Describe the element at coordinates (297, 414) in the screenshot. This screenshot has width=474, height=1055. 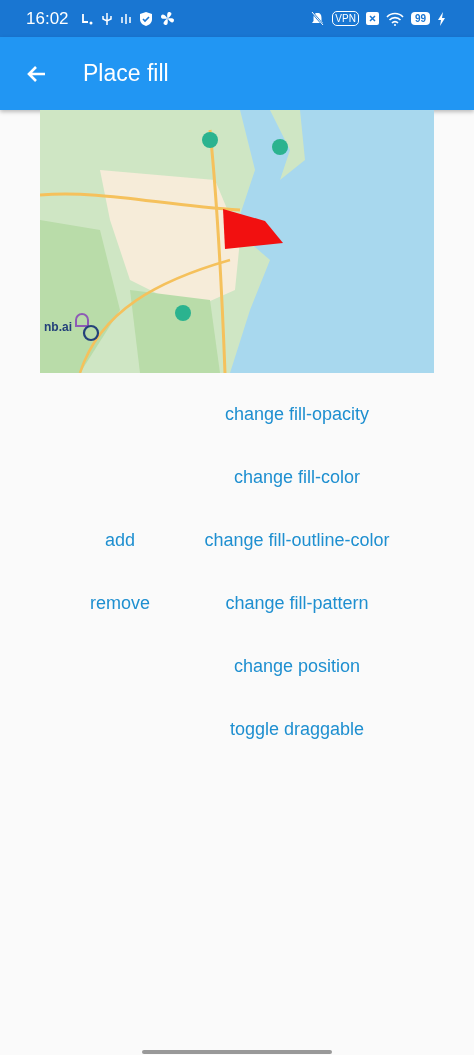
I see `text-button: change fill-opacity` at that location.